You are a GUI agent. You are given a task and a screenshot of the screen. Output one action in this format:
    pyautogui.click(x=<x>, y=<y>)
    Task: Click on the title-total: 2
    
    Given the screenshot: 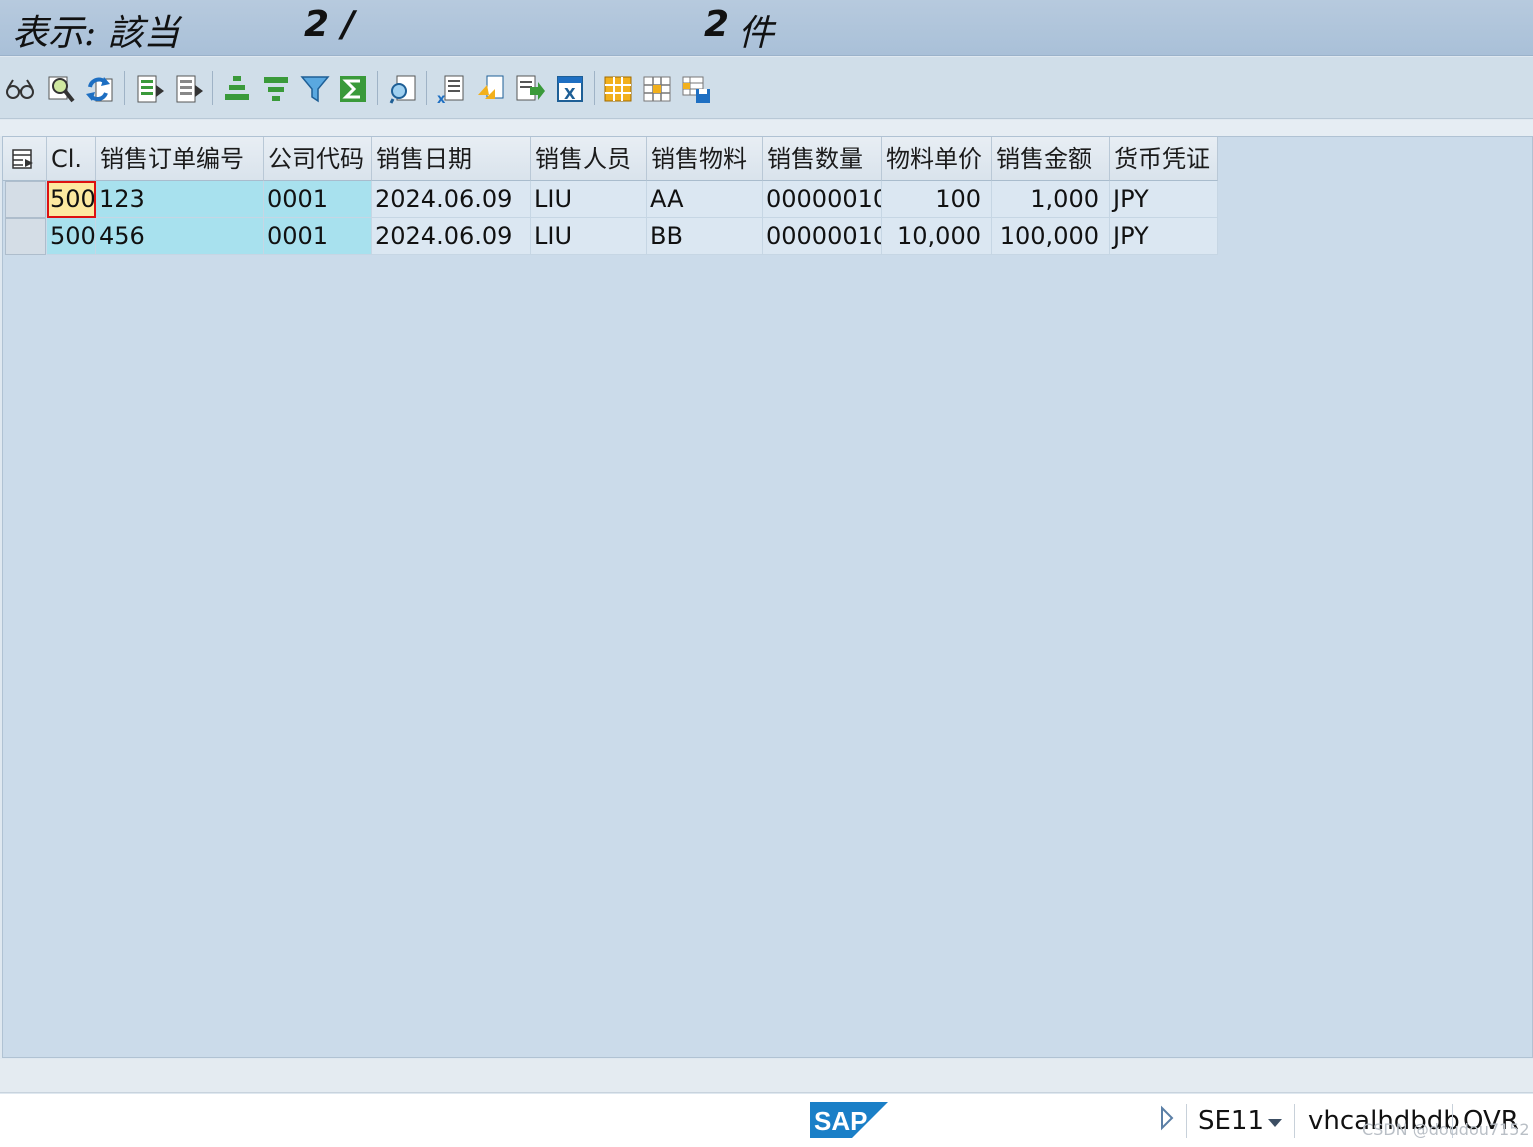 What is the action you would take?
    pyautogui.click(x=717, y=24)
    